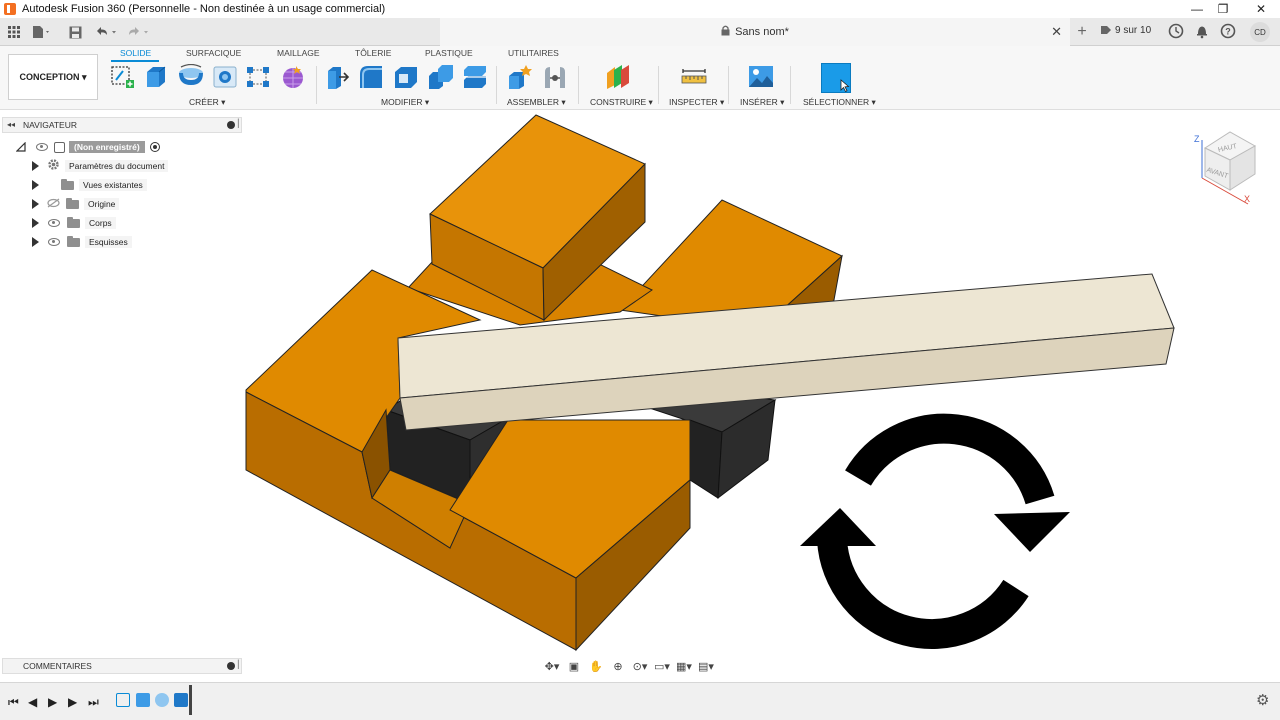 Image resolution: width=1280 pixels, height=720 pixels. I want to click on lock-icon, so click(725, 32).